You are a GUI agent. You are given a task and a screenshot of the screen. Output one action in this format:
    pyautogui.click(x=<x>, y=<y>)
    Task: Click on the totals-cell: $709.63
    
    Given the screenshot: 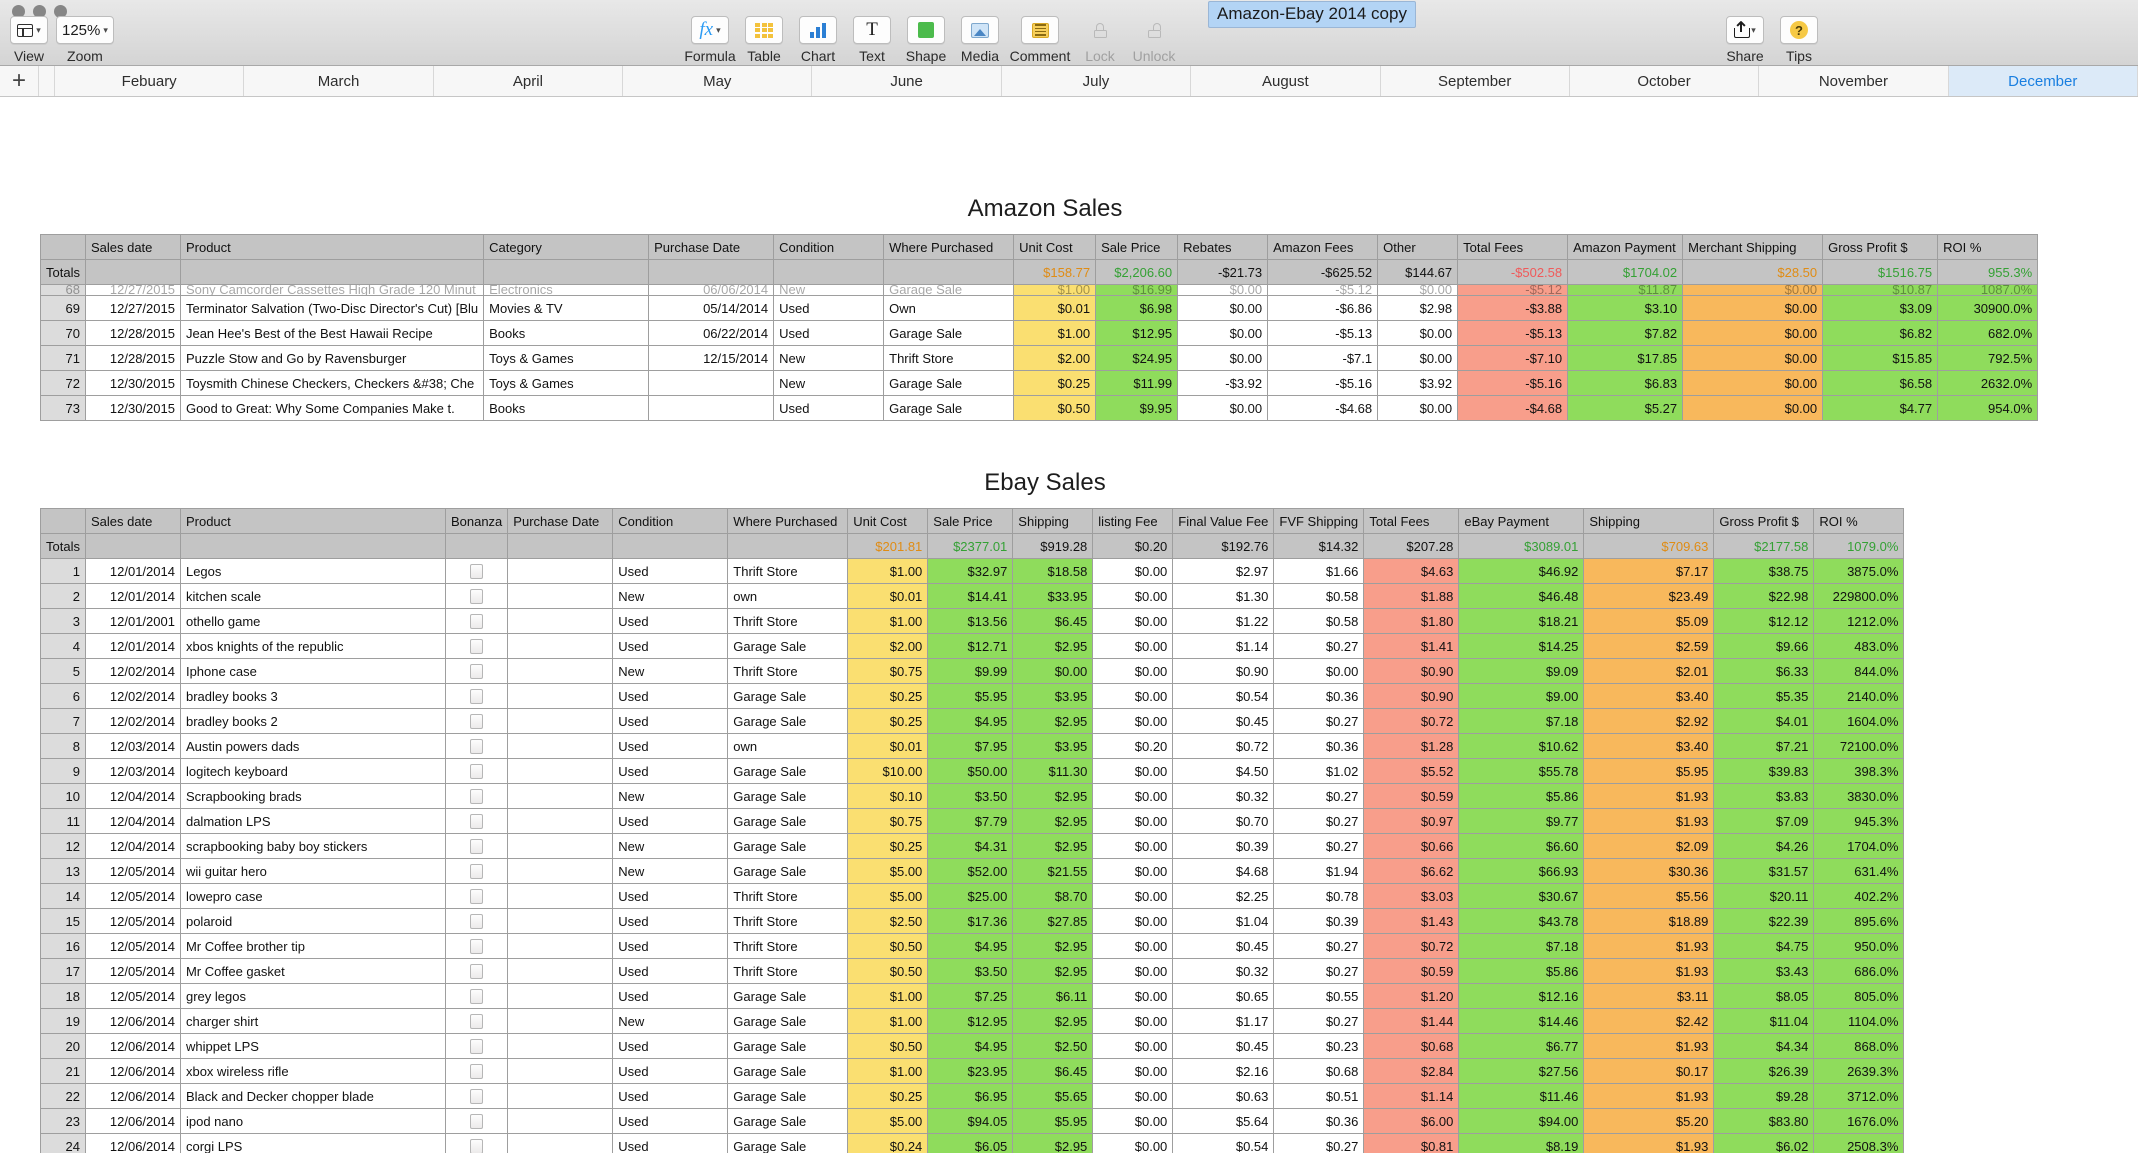 What is the action you would take?
    pyautogui.click(x=1649, y=546)
    